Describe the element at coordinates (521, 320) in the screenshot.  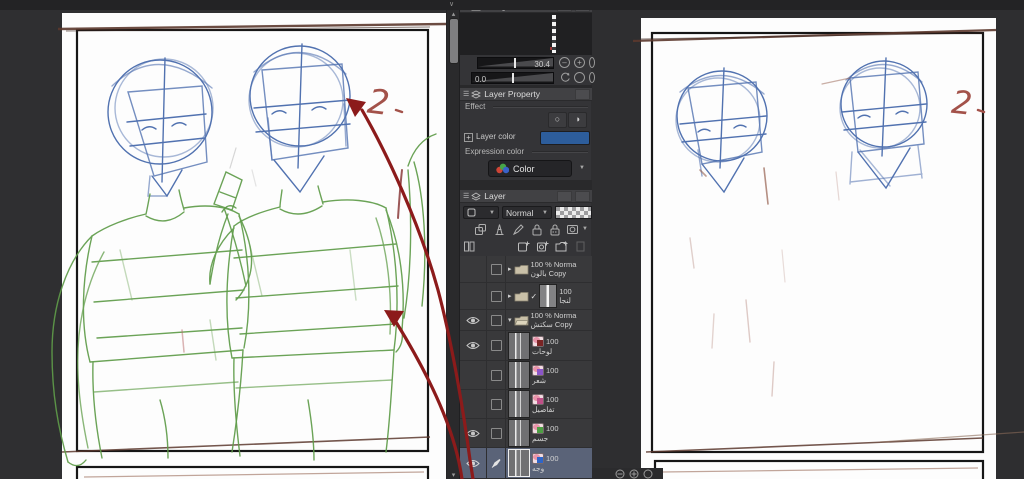
I see `open-folder-icon` at that location.